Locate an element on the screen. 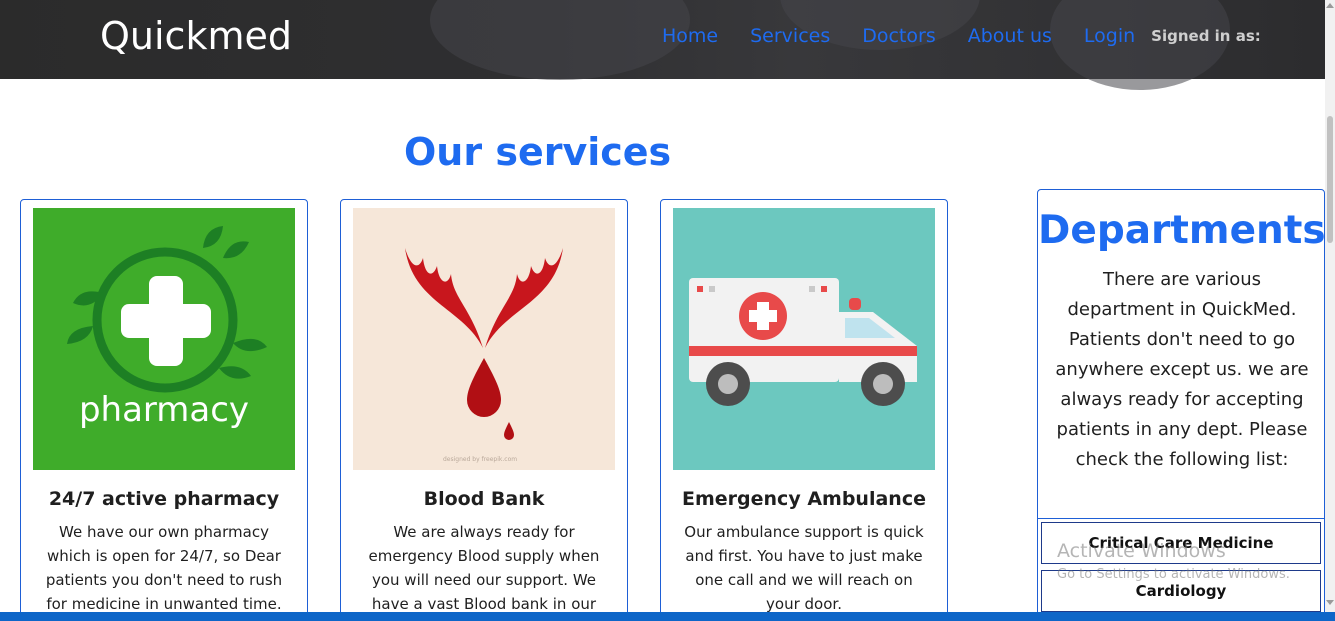 The width and height of the screenshot is (1335, 621). brand-logo-text: Quickmed is located at coordinates (196, 36).